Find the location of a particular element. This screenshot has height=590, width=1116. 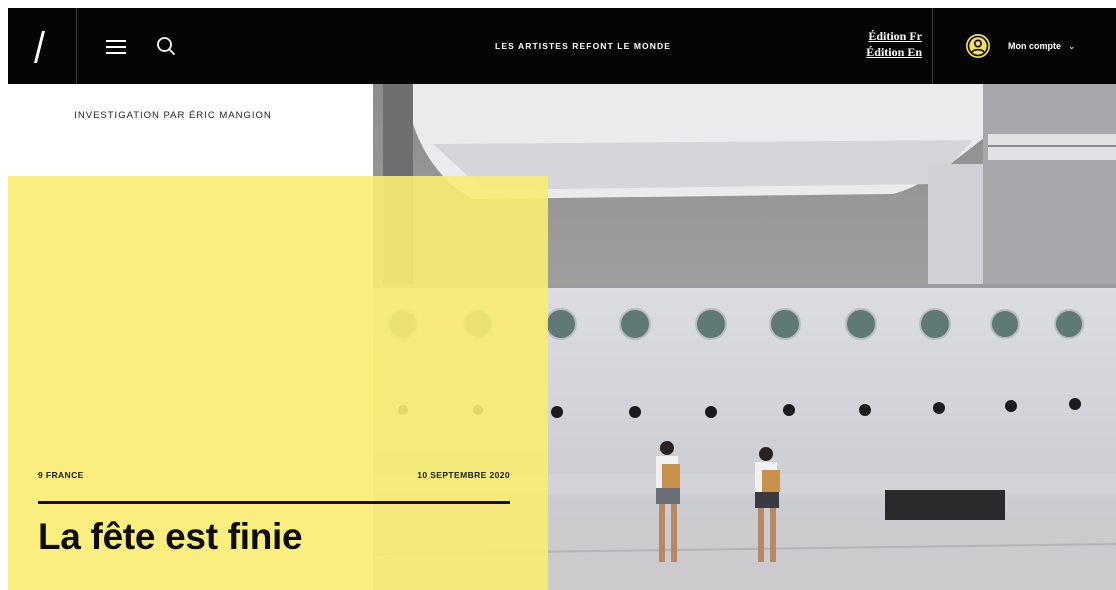

slash-logo-icon is located at coordinates (39, 47).